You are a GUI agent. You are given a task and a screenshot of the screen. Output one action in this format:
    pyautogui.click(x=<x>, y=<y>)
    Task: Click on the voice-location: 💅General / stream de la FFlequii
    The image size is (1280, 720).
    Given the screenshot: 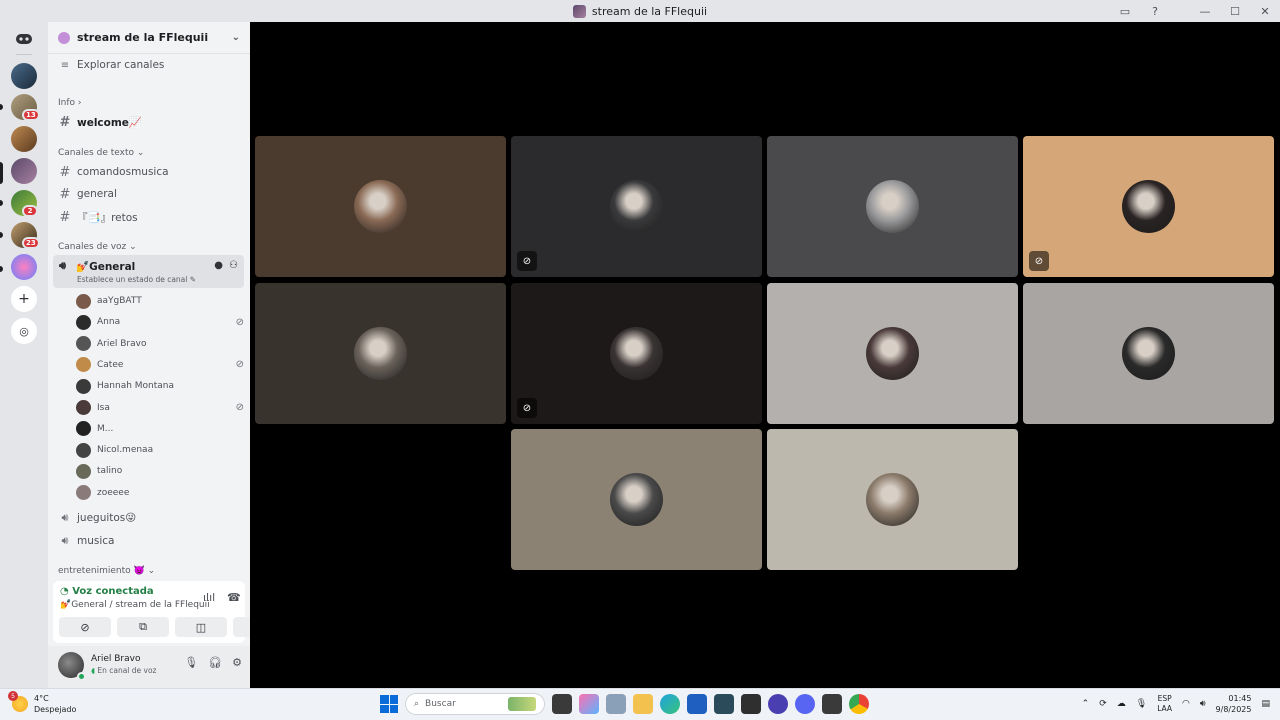 What is the action you would take?
    pyautogui.click(x=135, y=605)
    